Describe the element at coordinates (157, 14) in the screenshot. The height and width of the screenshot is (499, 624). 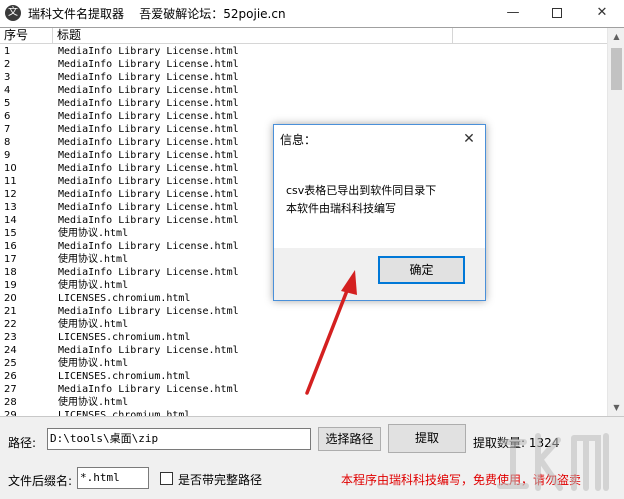
I see `window-title: 瑞科文件名提取器 吾爱破解论坛：52pojie.cn` at that location.